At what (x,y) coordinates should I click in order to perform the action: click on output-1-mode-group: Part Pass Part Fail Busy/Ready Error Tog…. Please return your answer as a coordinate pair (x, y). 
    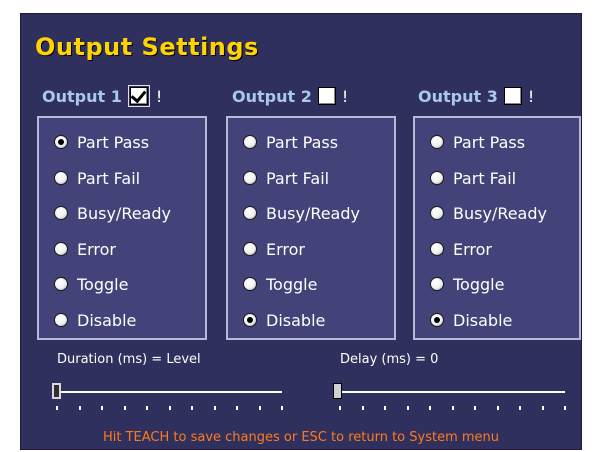
    Looking at the image, I should click on (122, 228).